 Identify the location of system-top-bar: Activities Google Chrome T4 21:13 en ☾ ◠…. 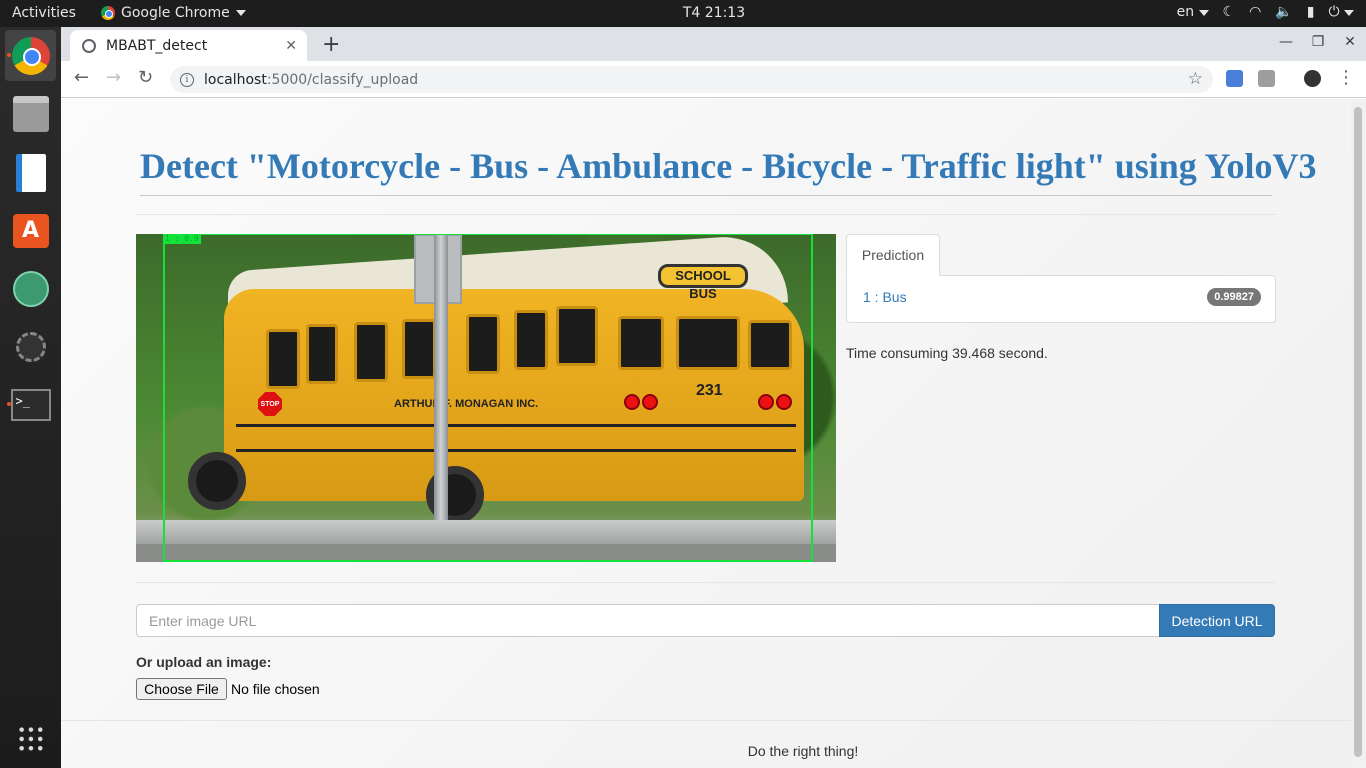
(683, 13).